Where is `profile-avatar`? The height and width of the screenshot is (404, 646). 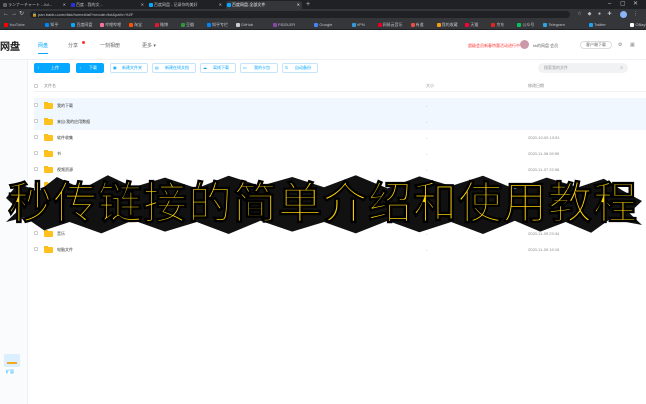
profile-avatar is located at coordinates (623, 14).